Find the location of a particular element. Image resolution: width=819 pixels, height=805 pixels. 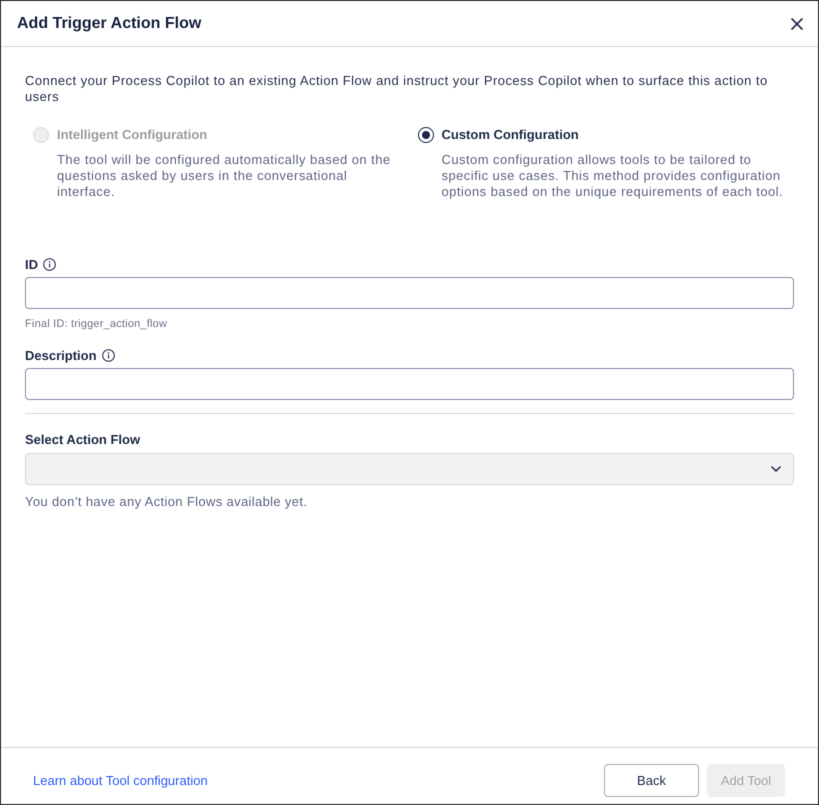

chevron-down-icon is located at coordinates (776, 469).